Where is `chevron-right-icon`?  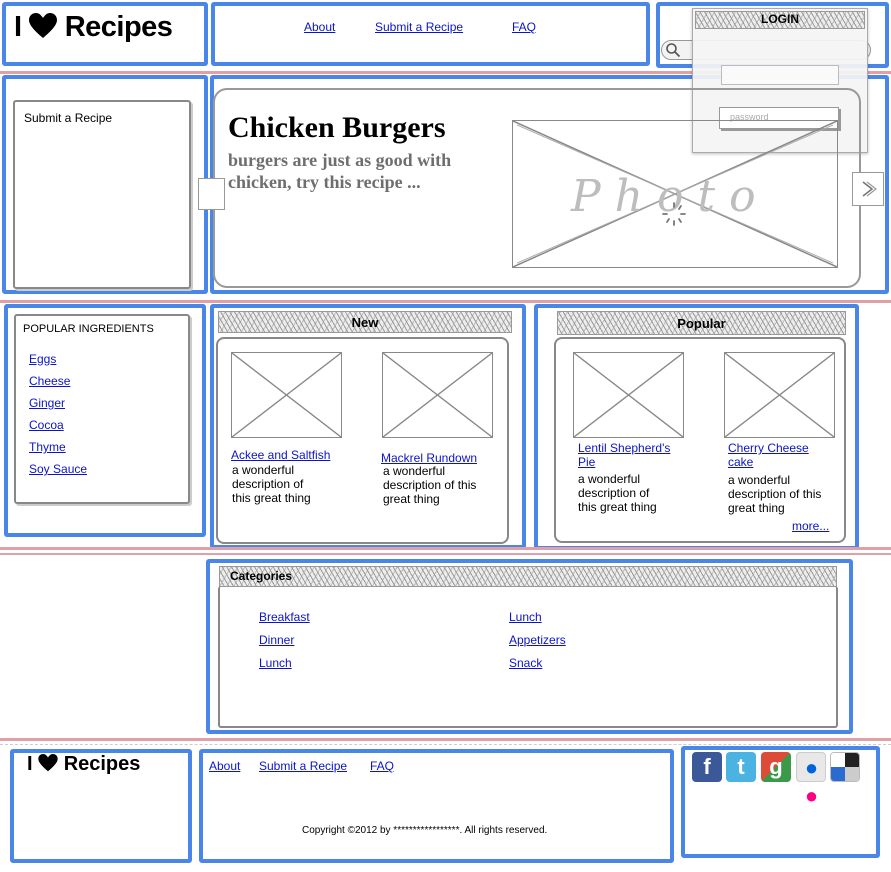 chevron-right-icon is located at coordinates (869, 189).